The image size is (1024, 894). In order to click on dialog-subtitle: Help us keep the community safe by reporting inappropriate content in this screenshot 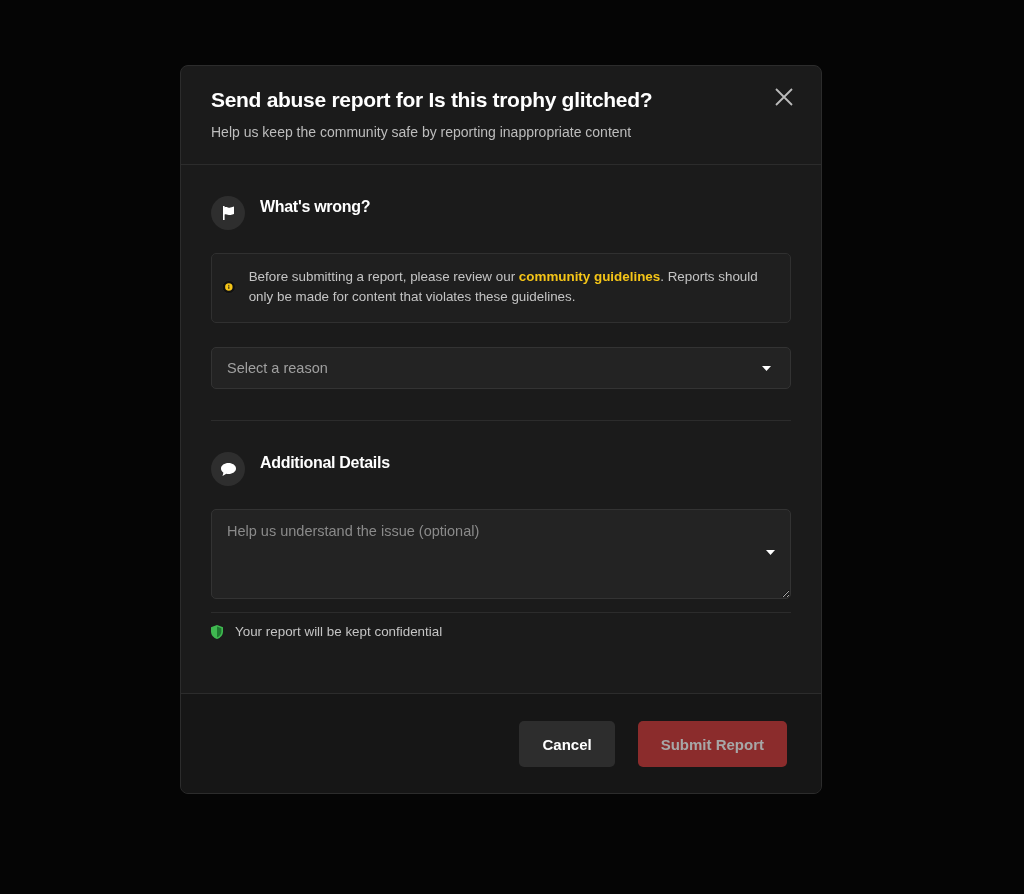, I will do `click(422, 132)`.